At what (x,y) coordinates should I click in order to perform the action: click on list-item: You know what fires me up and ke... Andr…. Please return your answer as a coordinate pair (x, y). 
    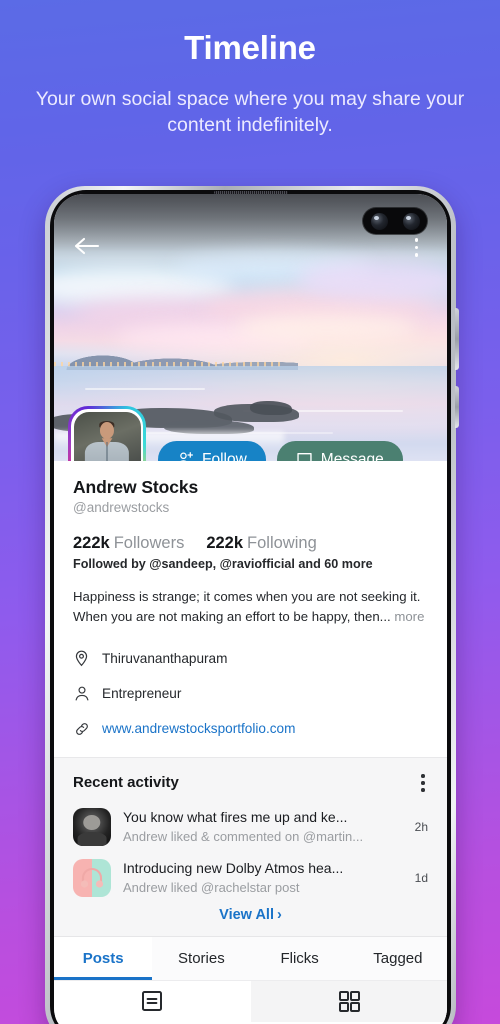
    Looking at the image, I should click on (250, 826).